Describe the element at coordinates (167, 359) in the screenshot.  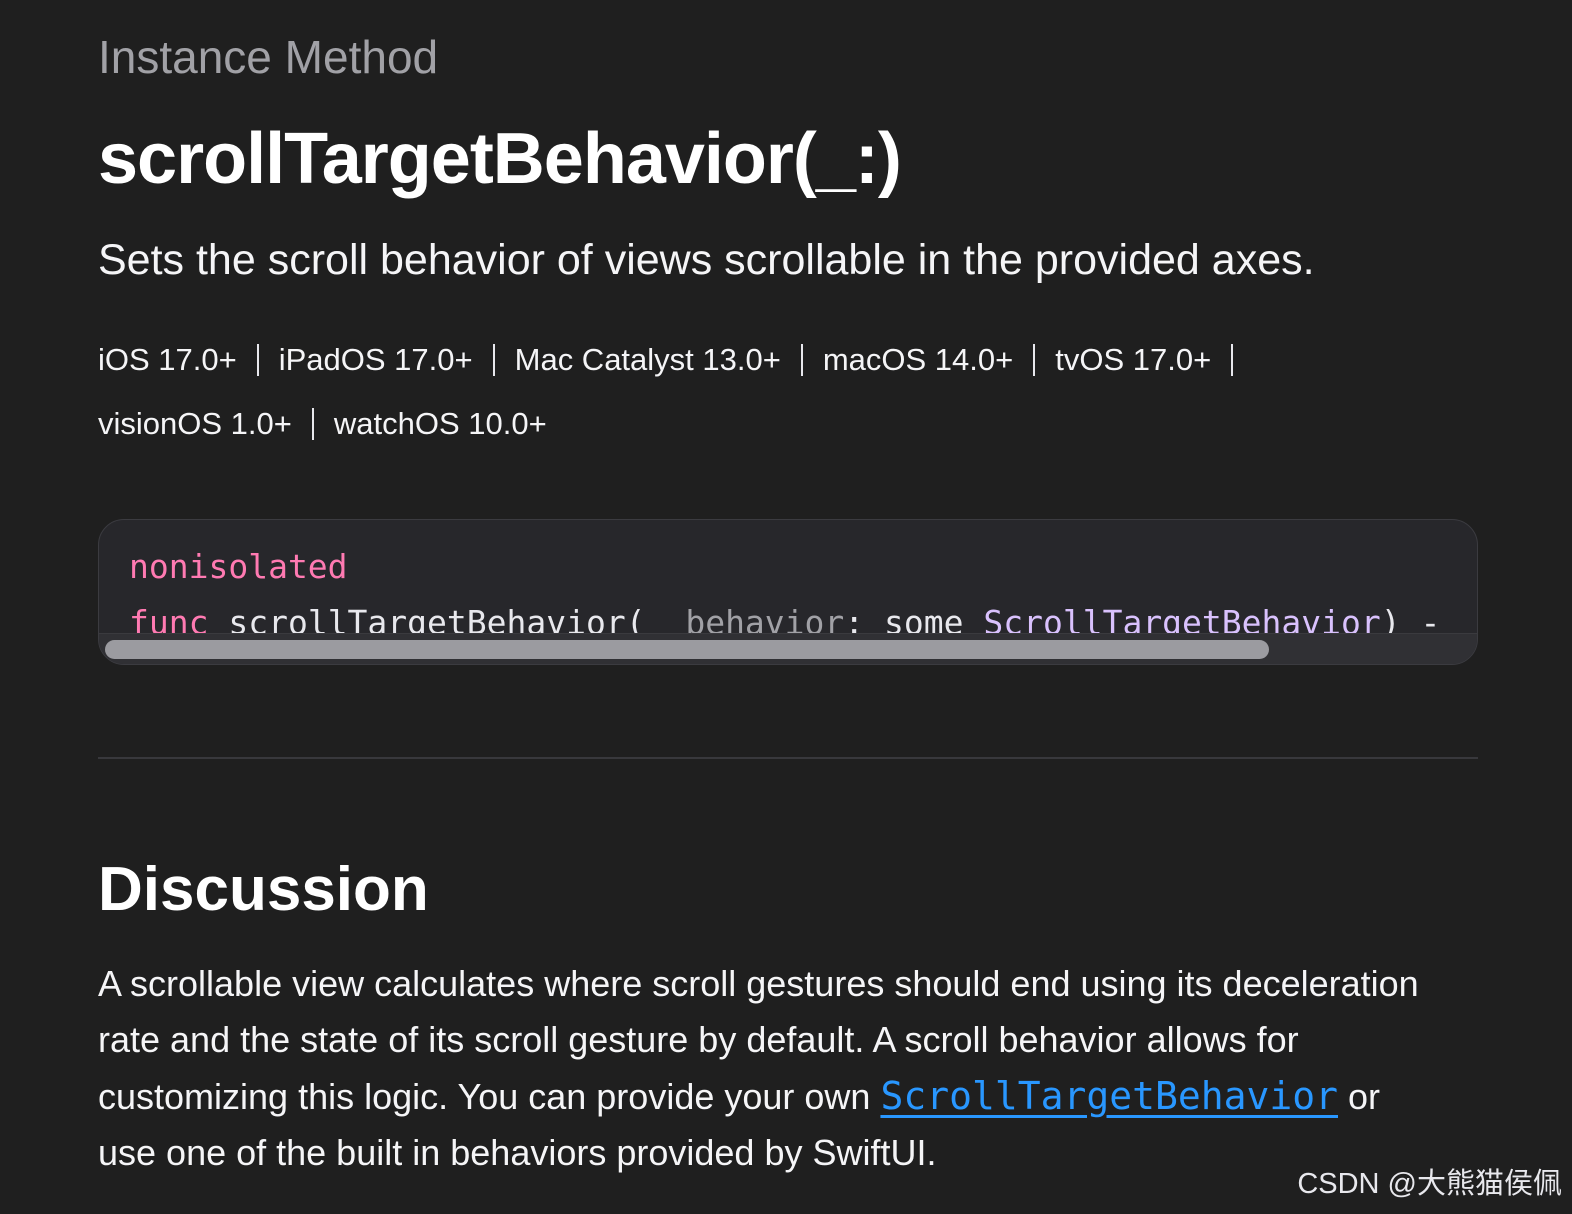
I see `platform-label: iOS 17.0+` at that location.